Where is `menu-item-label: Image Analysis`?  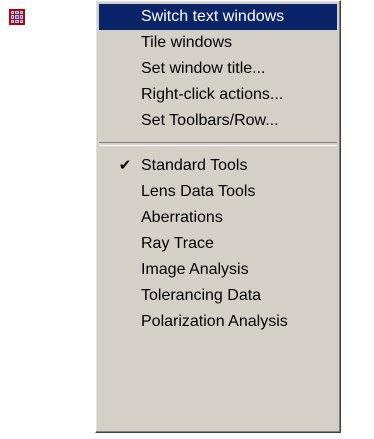
menu-item-label: Image Analysis is located at coordinates (195, 269).